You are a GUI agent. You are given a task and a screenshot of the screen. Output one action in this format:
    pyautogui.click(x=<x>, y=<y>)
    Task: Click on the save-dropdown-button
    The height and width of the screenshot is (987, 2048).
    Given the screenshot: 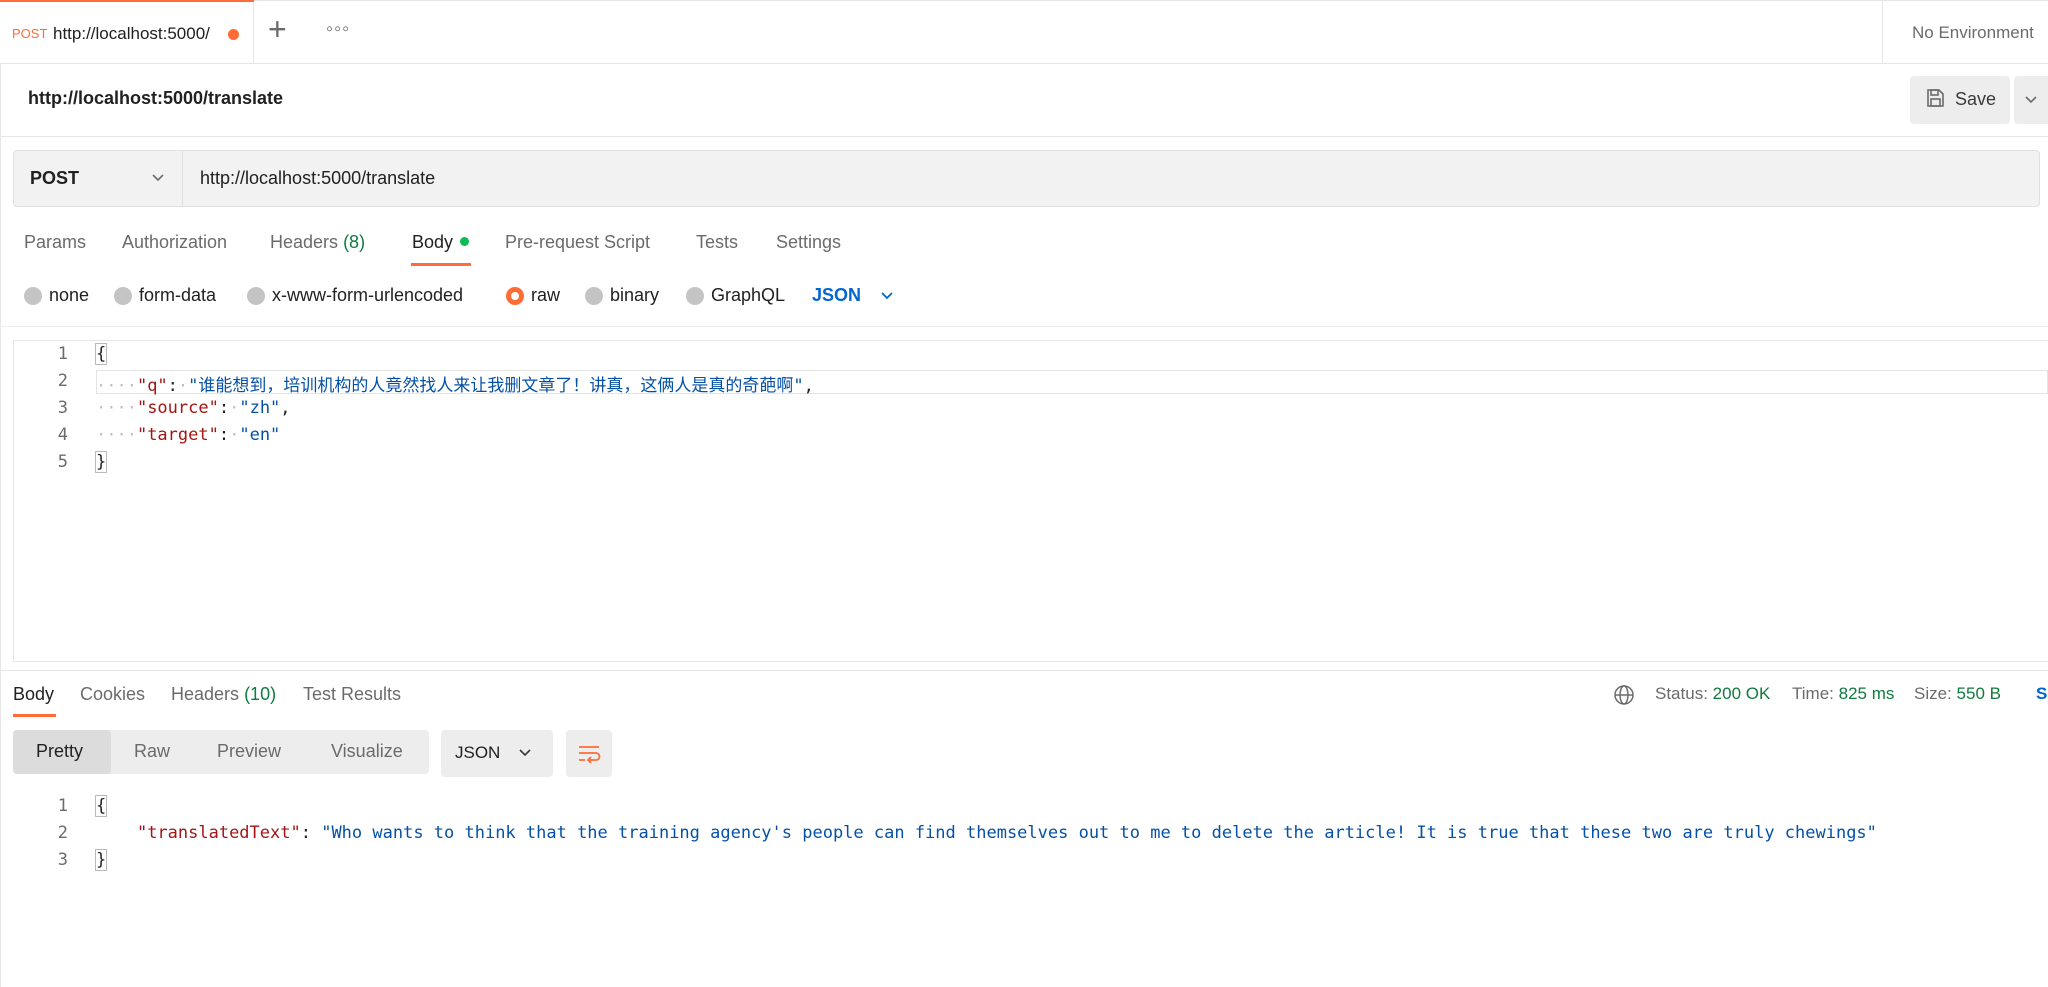 What is the action you would take?
    pyautogui.click(x=2031, y=100)
    